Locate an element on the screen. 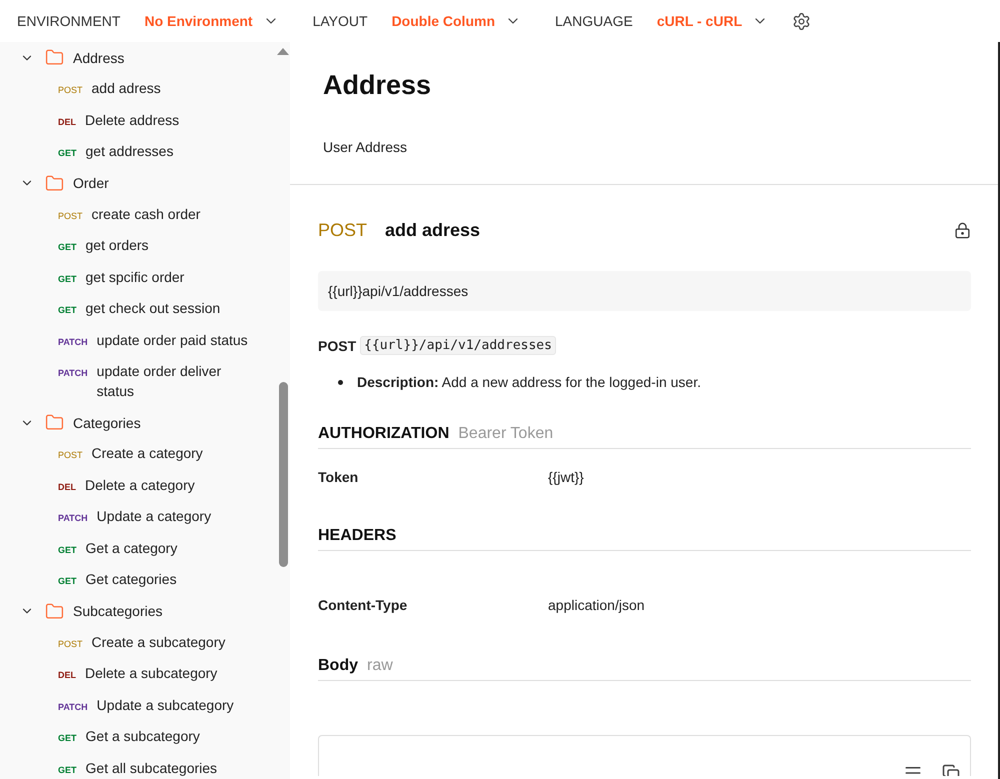 The height and width of the screenshot is (779, 1000). description-text: Description: Add a new address for the logged-in user. is located at coordinates (529, 382).